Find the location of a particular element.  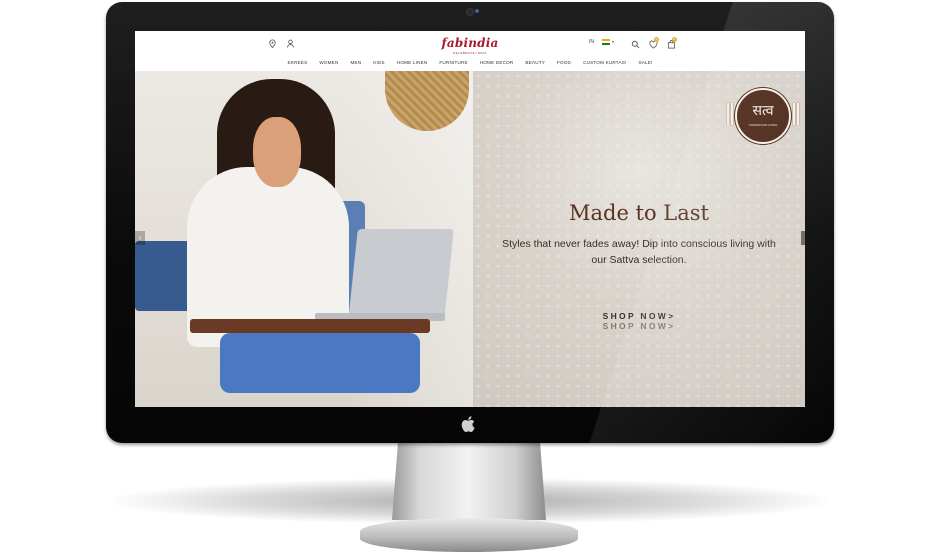

carousel-next-arrow-icon is located at coordinates (803, 238).